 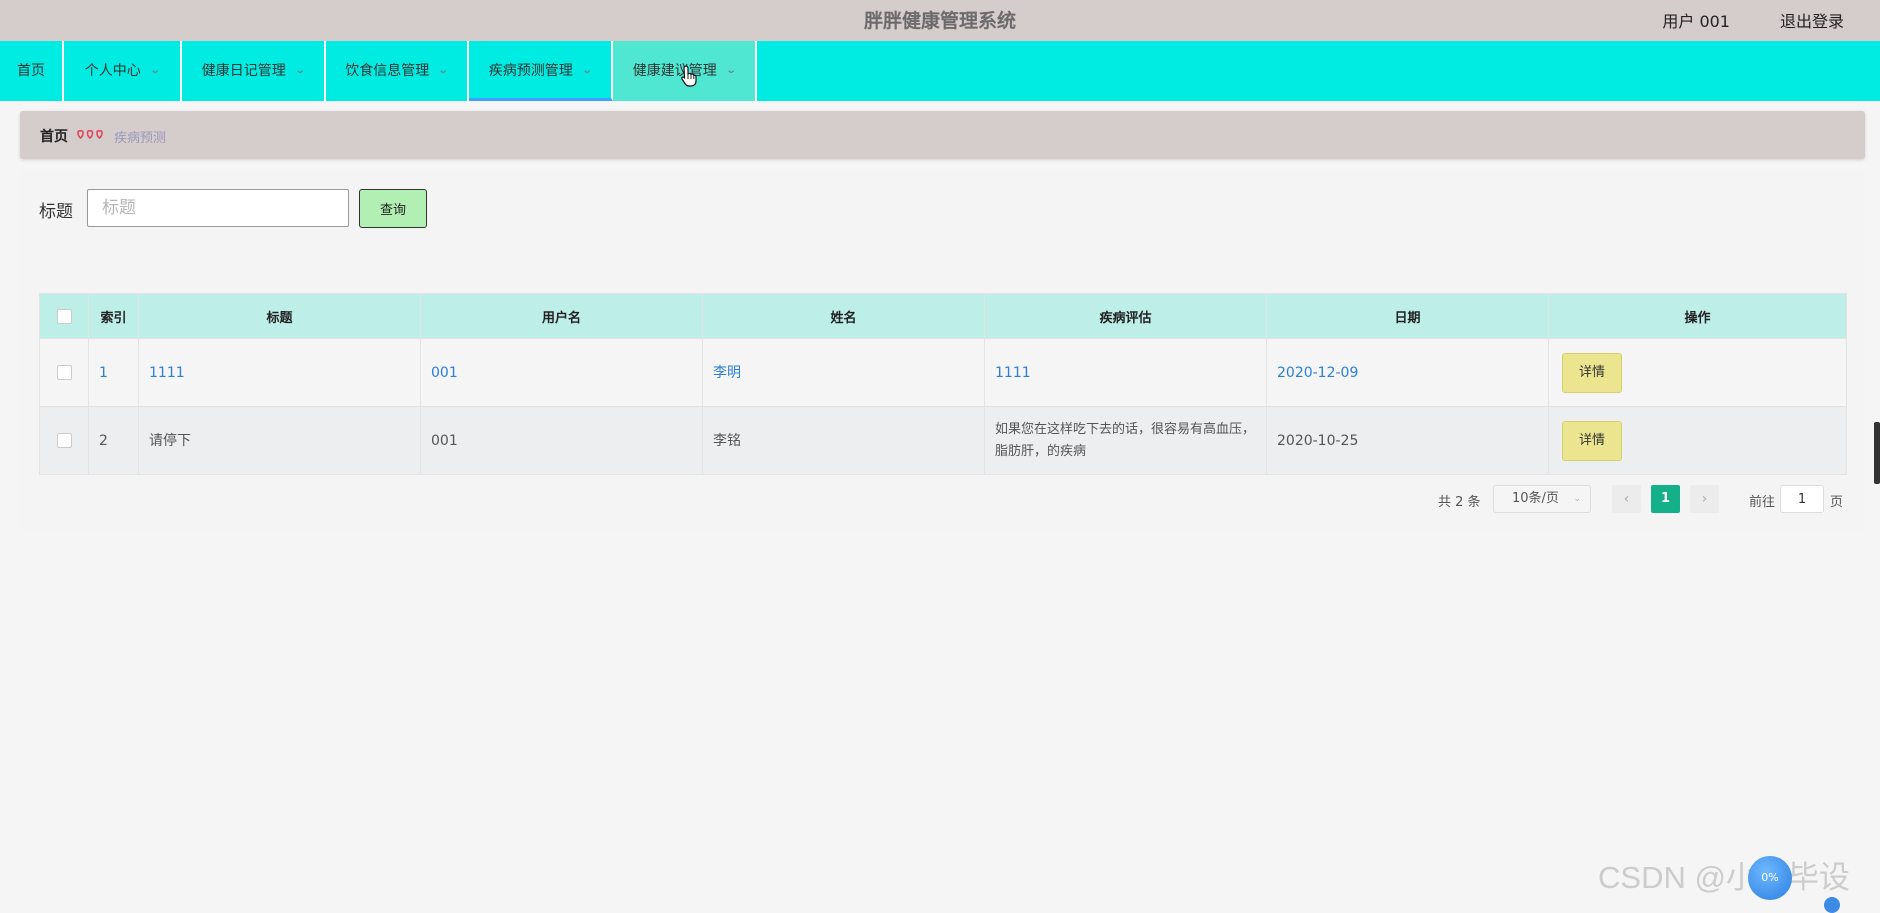 I want to click on nav-disease-prediction: 疾病预测管理 ⌄, so click(x=541, y=71).